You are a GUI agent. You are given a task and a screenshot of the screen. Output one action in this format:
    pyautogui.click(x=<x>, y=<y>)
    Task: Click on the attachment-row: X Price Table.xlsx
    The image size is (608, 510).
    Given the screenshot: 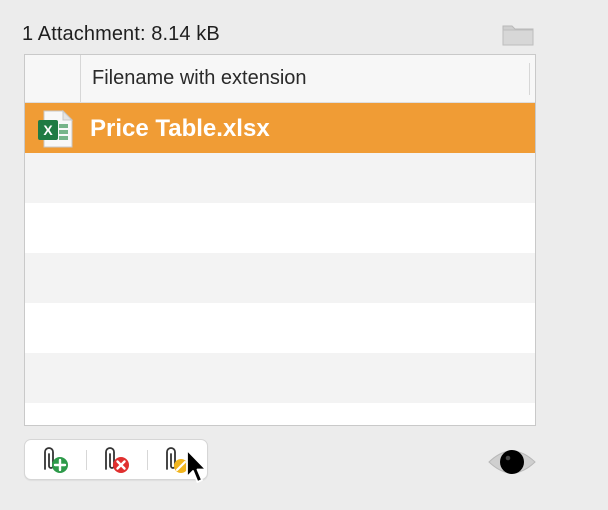 What is the action you would take?
    pyautogui.click(x=280, y=128)
    